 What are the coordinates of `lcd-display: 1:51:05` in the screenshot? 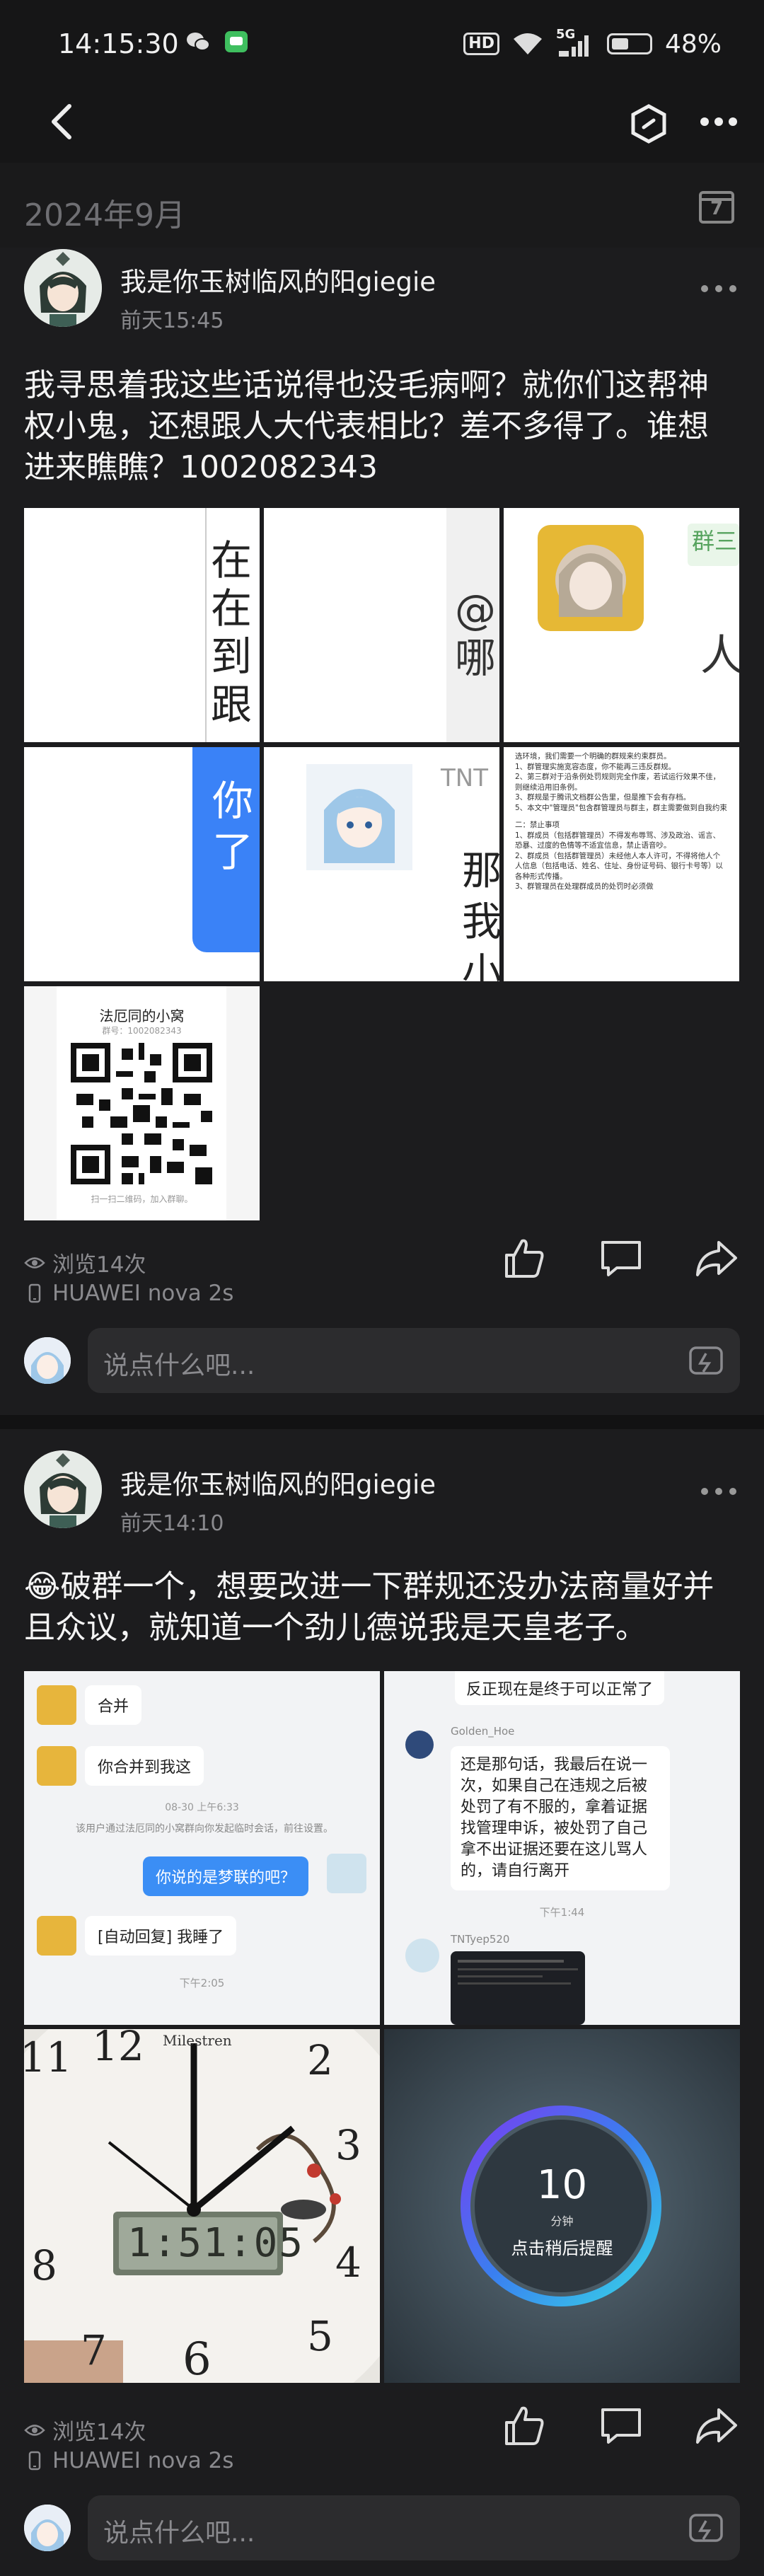 It's located at (216, 2243).